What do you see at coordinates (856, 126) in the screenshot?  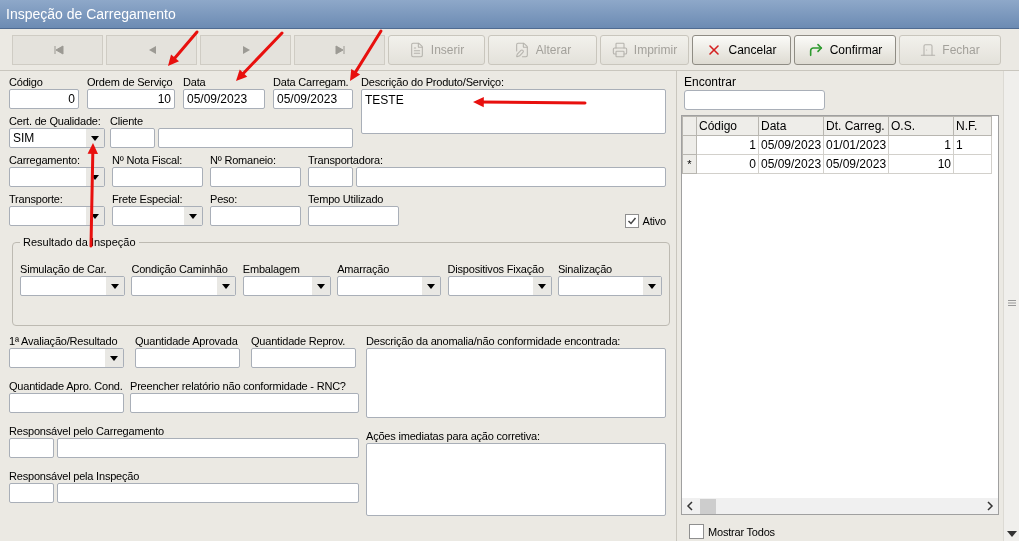 I see `column-header: Dt. Carreg.` at bounding box center [856, 126].